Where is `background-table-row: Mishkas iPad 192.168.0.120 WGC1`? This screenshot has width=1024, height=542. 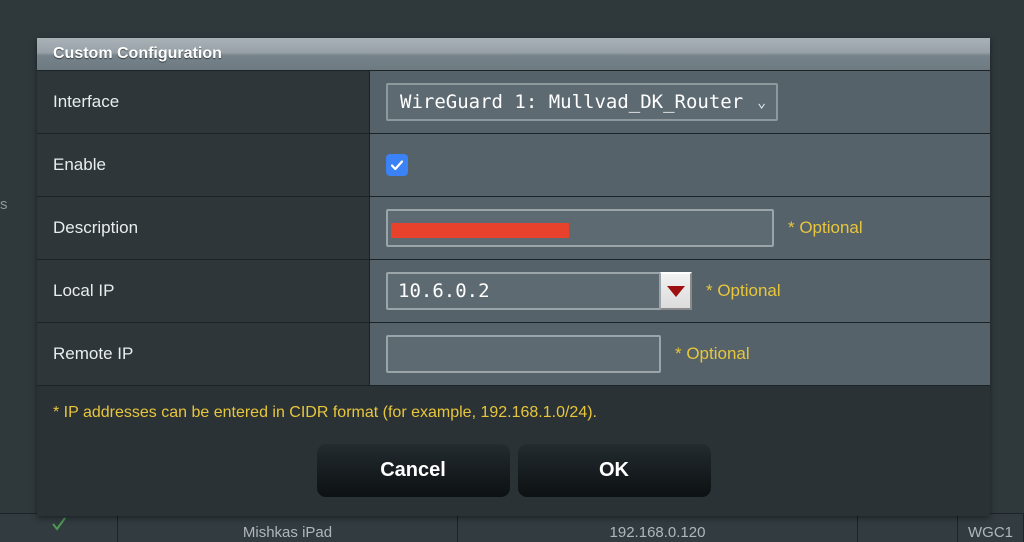
background-table-row: Mishkas iPad 192.168.0.120 WGC1 is located at coordinates (512, 527).